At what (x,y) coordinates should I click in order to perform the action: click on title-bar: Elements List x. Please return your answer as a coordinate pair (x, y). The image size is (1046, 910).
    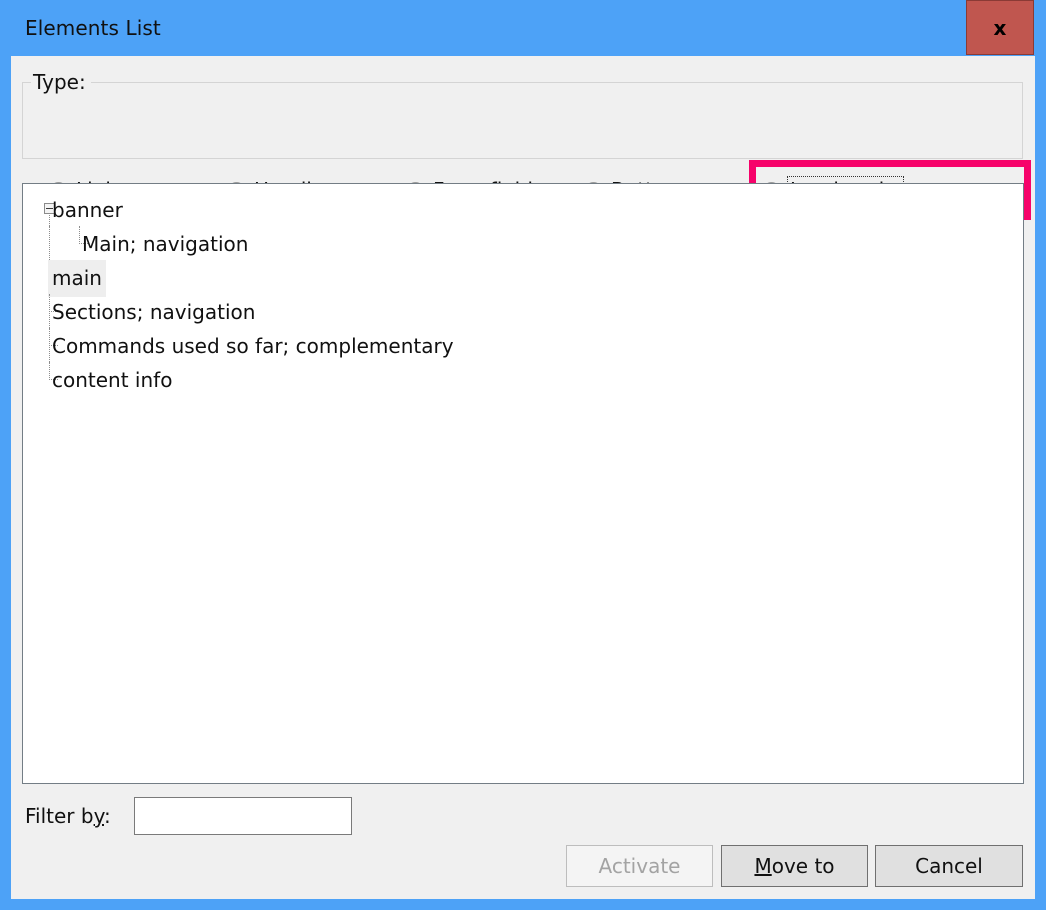
    Looking at the image, I should click on (523, 28).